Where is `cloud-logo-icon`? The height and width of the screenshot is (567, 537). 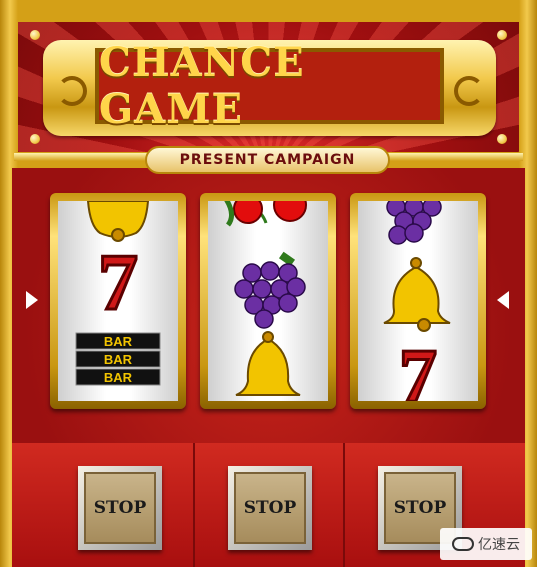
cloud-logo-icon is located at coordinates (463, 544).